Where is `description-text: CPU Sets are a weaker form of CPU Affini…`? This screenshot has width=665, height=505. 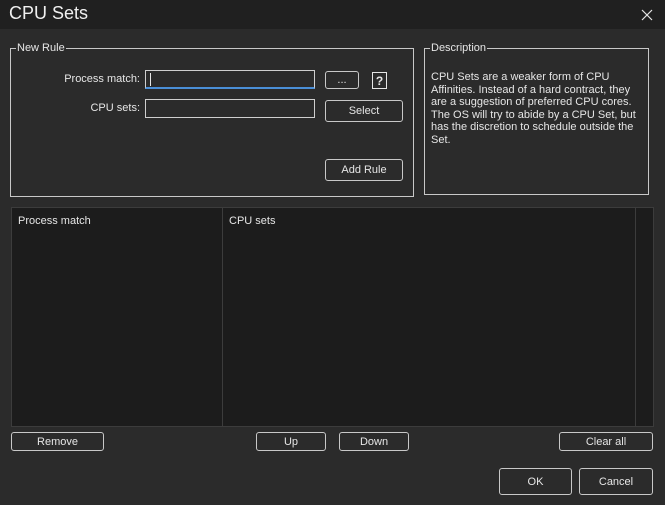 description-text: CPU Sets are a weaker form of CPU Affini… is located at coordinates (533, 108).